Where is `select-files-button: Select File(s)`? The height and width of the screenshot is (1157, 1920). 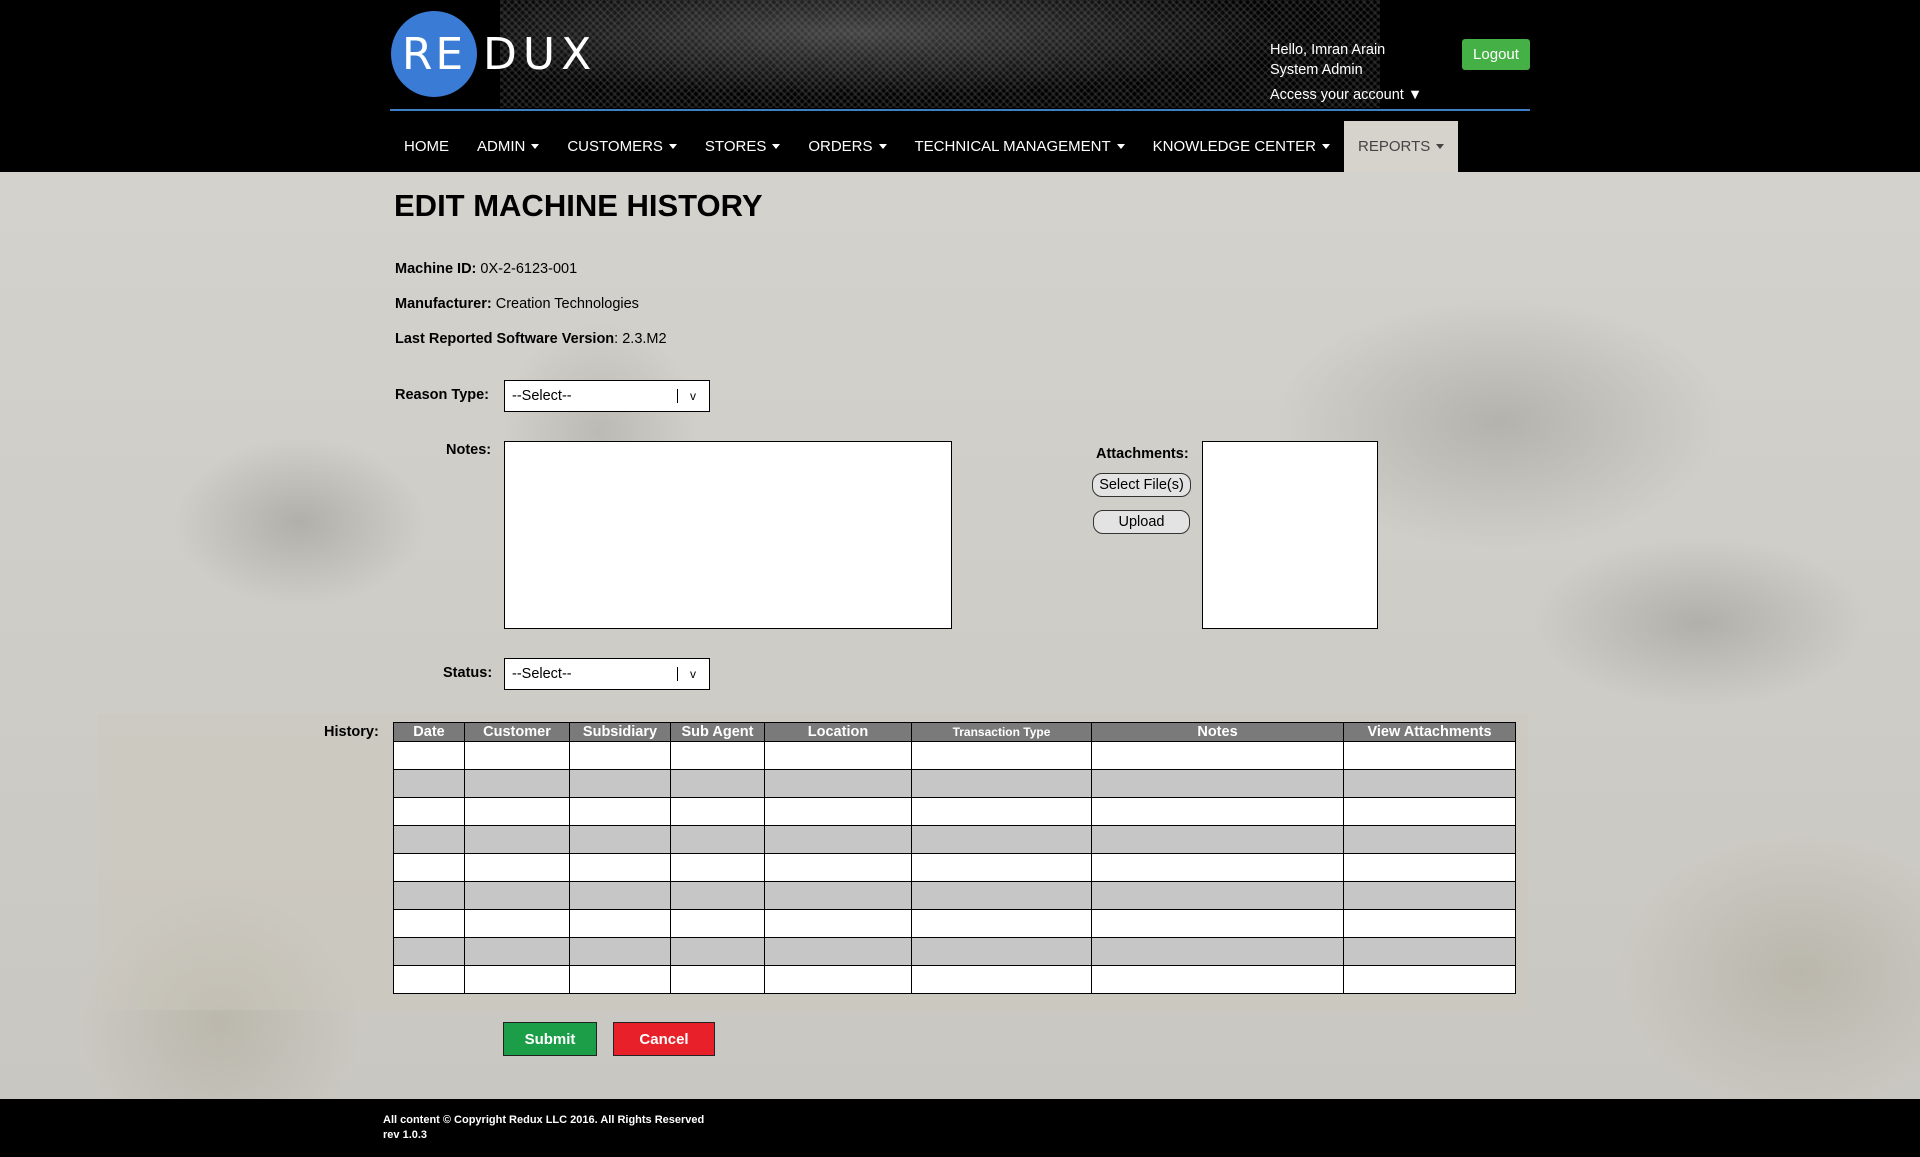 select-files-button: Select File(s) is located at coordinates (1141, 485).